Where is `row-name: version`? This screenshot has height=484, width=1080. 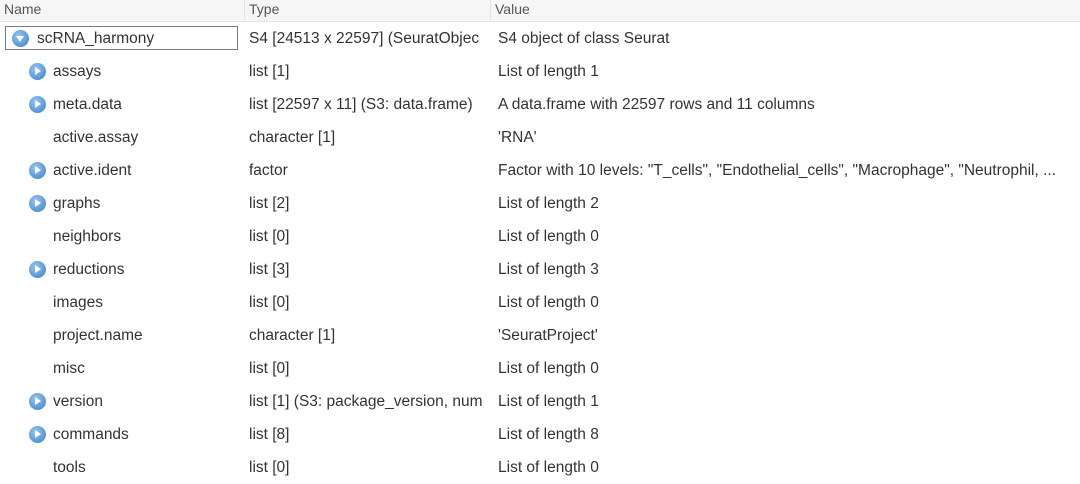 row-name: version is located at coordinates (78, 401).